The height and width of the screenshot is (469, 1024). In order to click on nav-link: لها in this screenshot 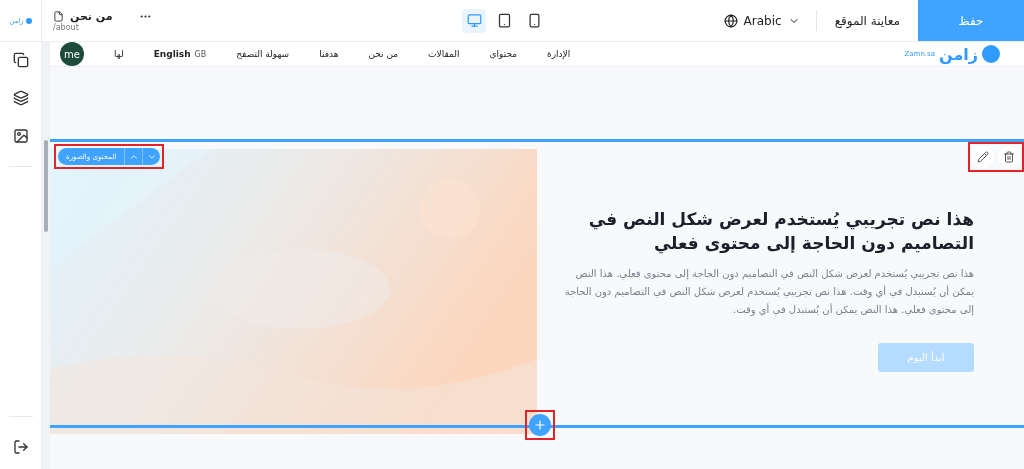, I will do `click(119, 54)`.